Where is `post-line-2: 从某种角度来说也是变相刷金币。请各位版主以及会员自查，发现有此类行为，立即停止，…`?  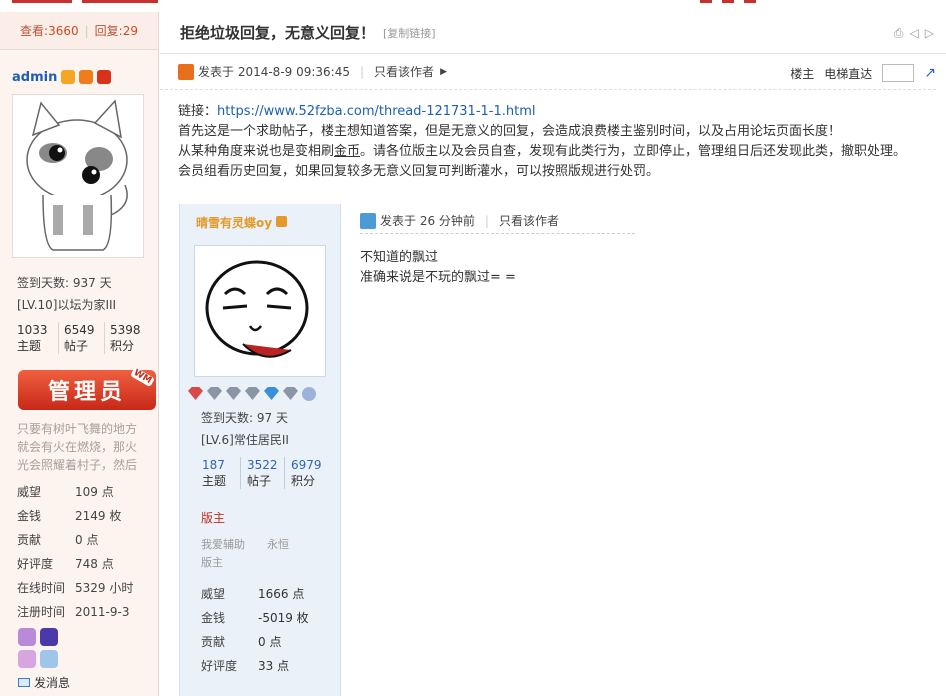
post-line-2: 从某种角度来说也是变相刷金币。请各位版主以及会员自查，发现有此类行为，立即停止，… is located at coordinates (562, 152).